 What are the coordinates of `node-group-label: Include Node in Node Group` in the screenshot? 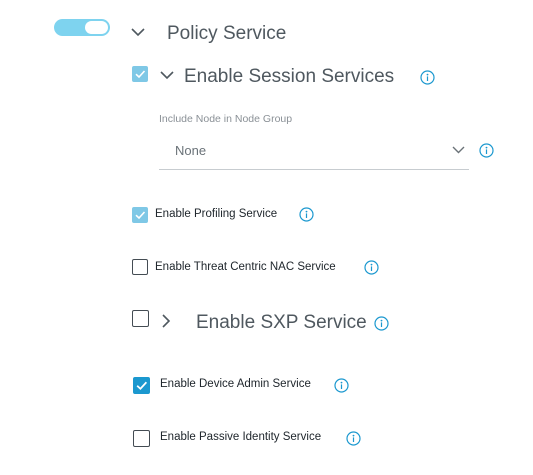 It's located at (226, 119).